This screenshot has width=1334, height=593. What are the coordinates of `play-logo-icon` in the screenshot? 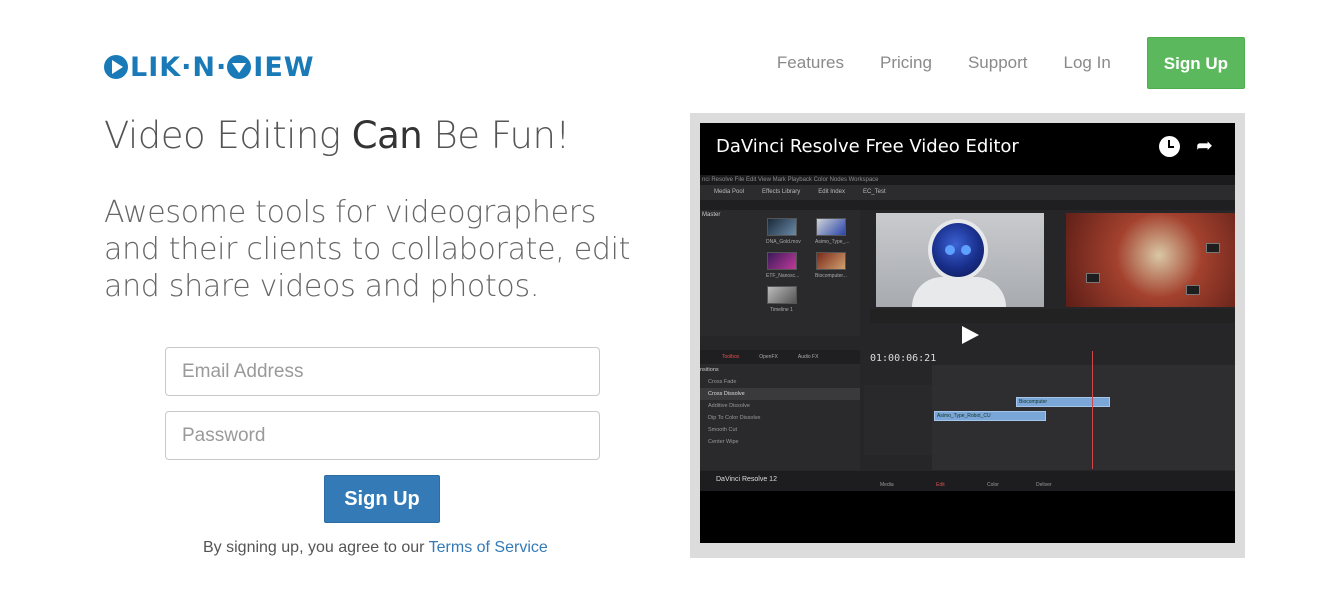 It's located at (116, 67).